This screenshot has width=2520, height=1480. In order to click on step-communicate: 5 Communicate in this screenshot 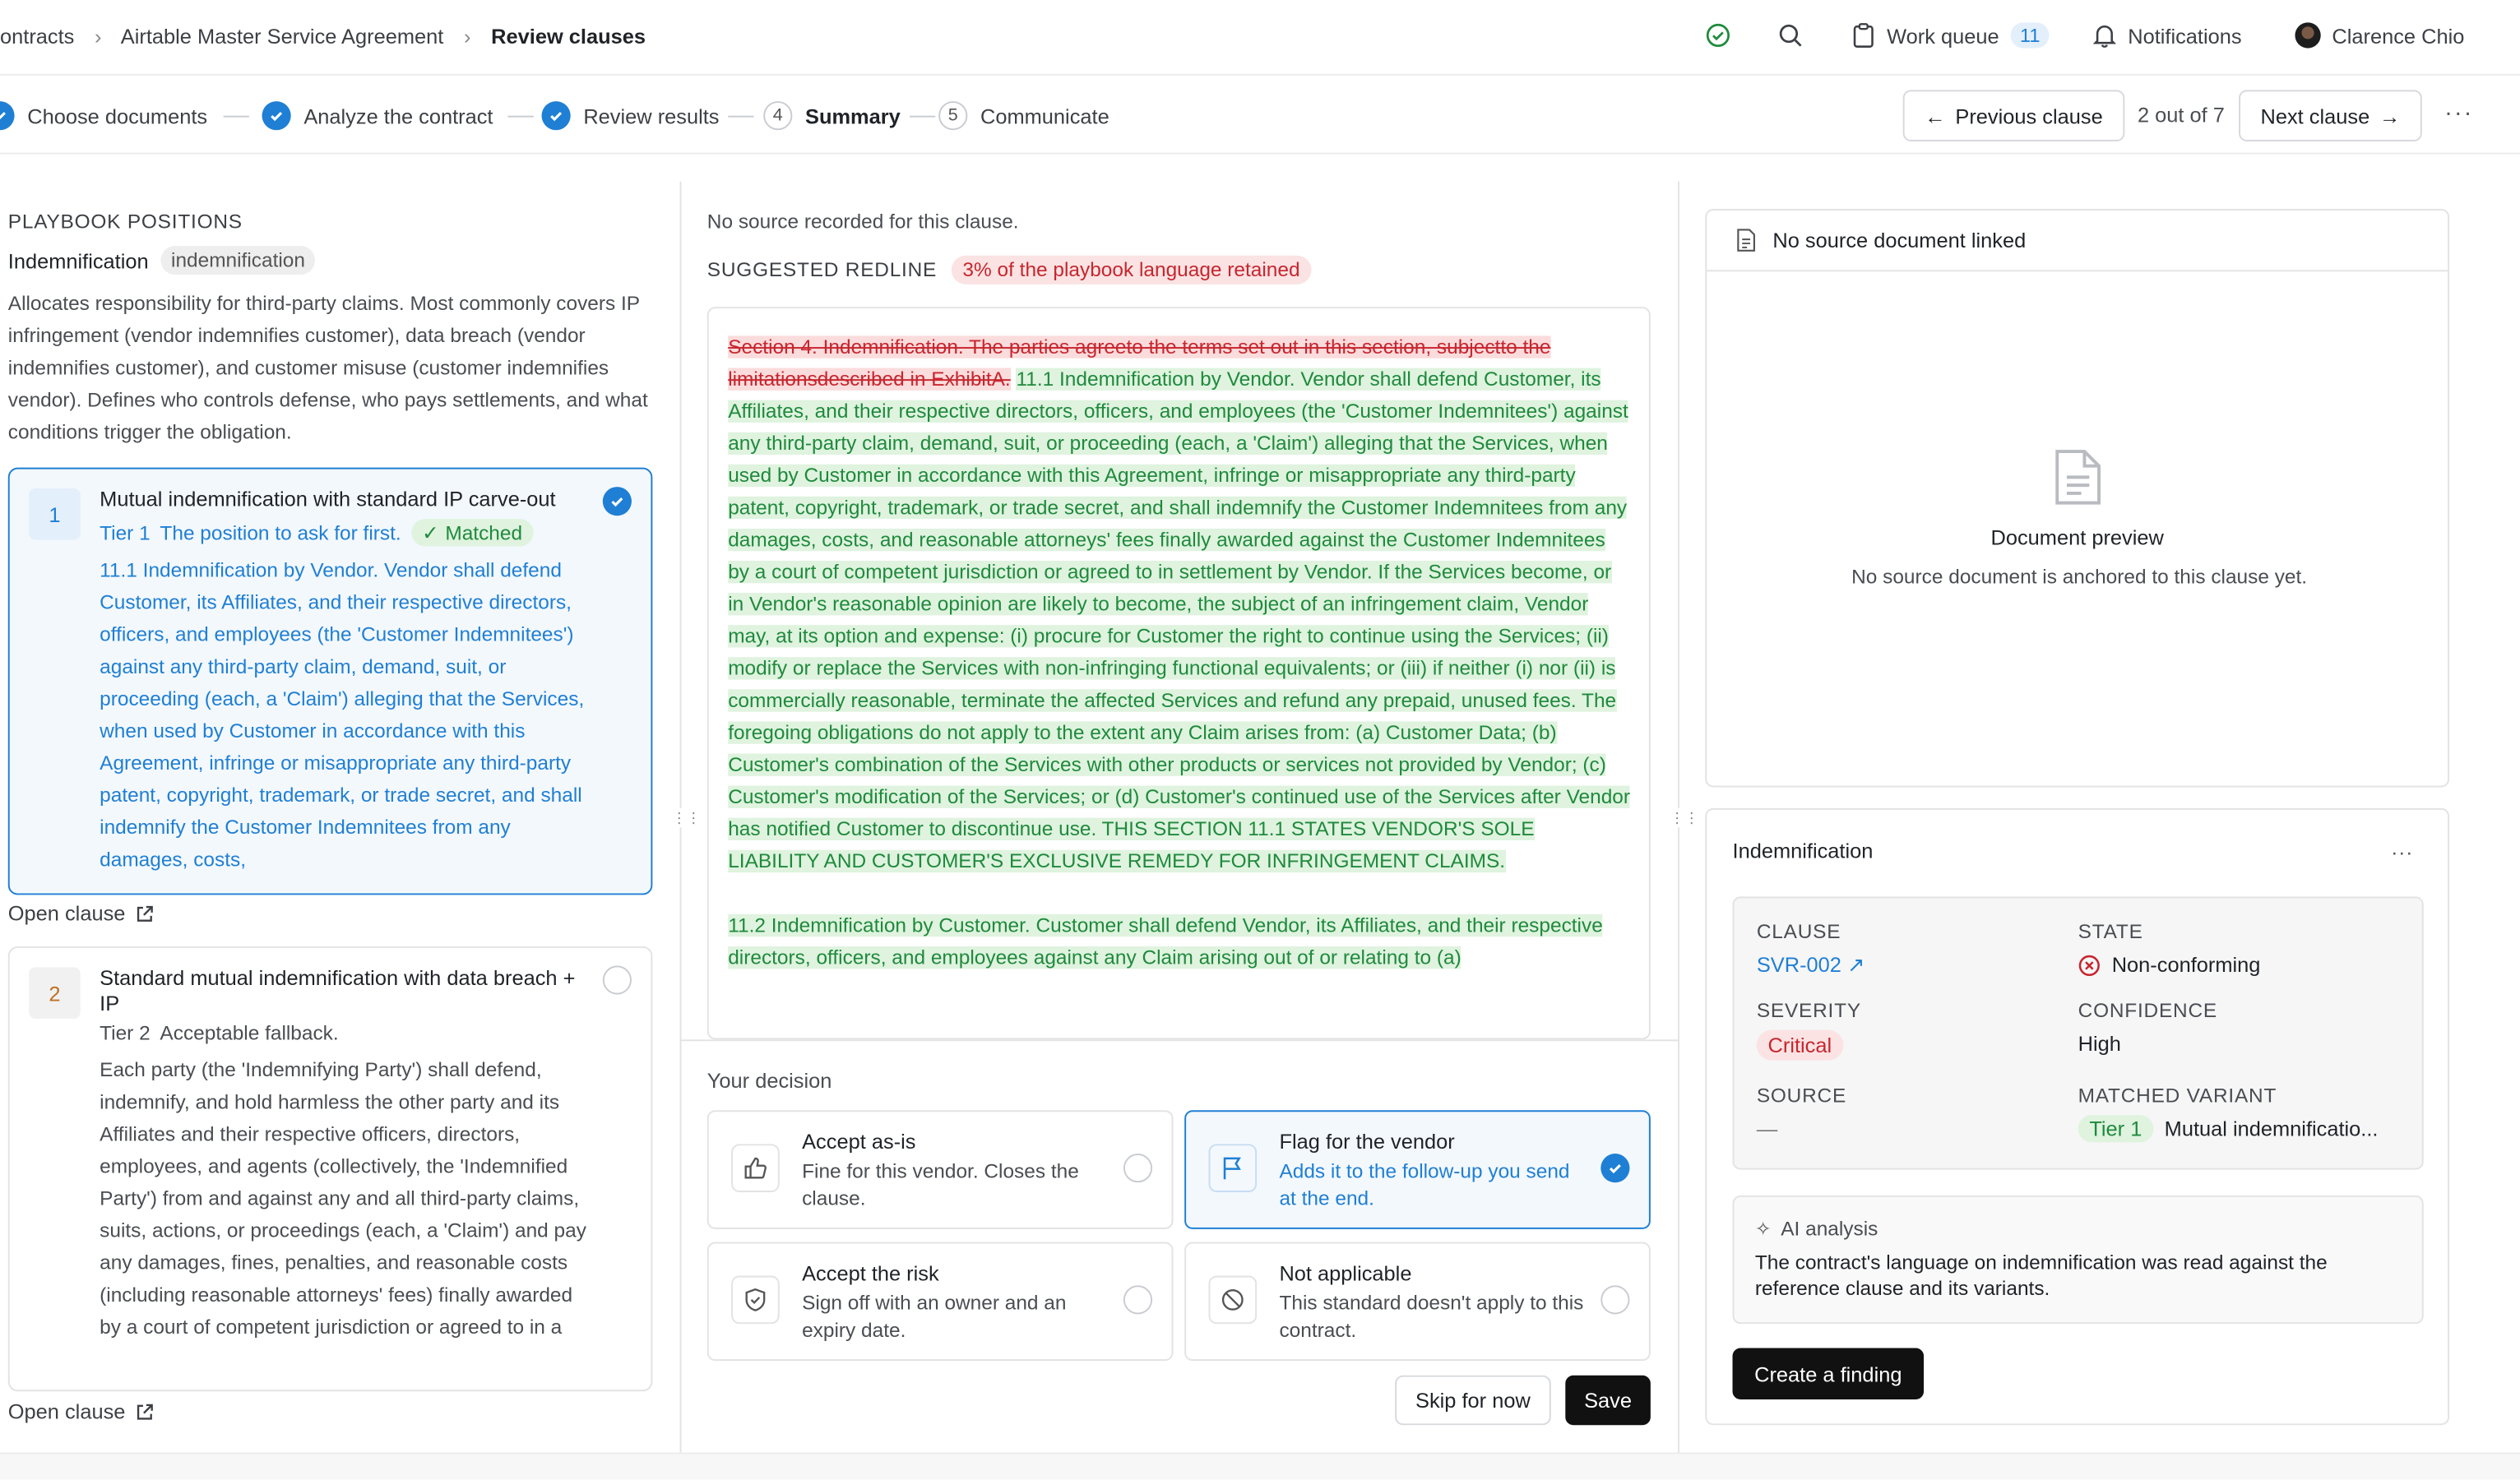, I will do `click(1023, 116)`.